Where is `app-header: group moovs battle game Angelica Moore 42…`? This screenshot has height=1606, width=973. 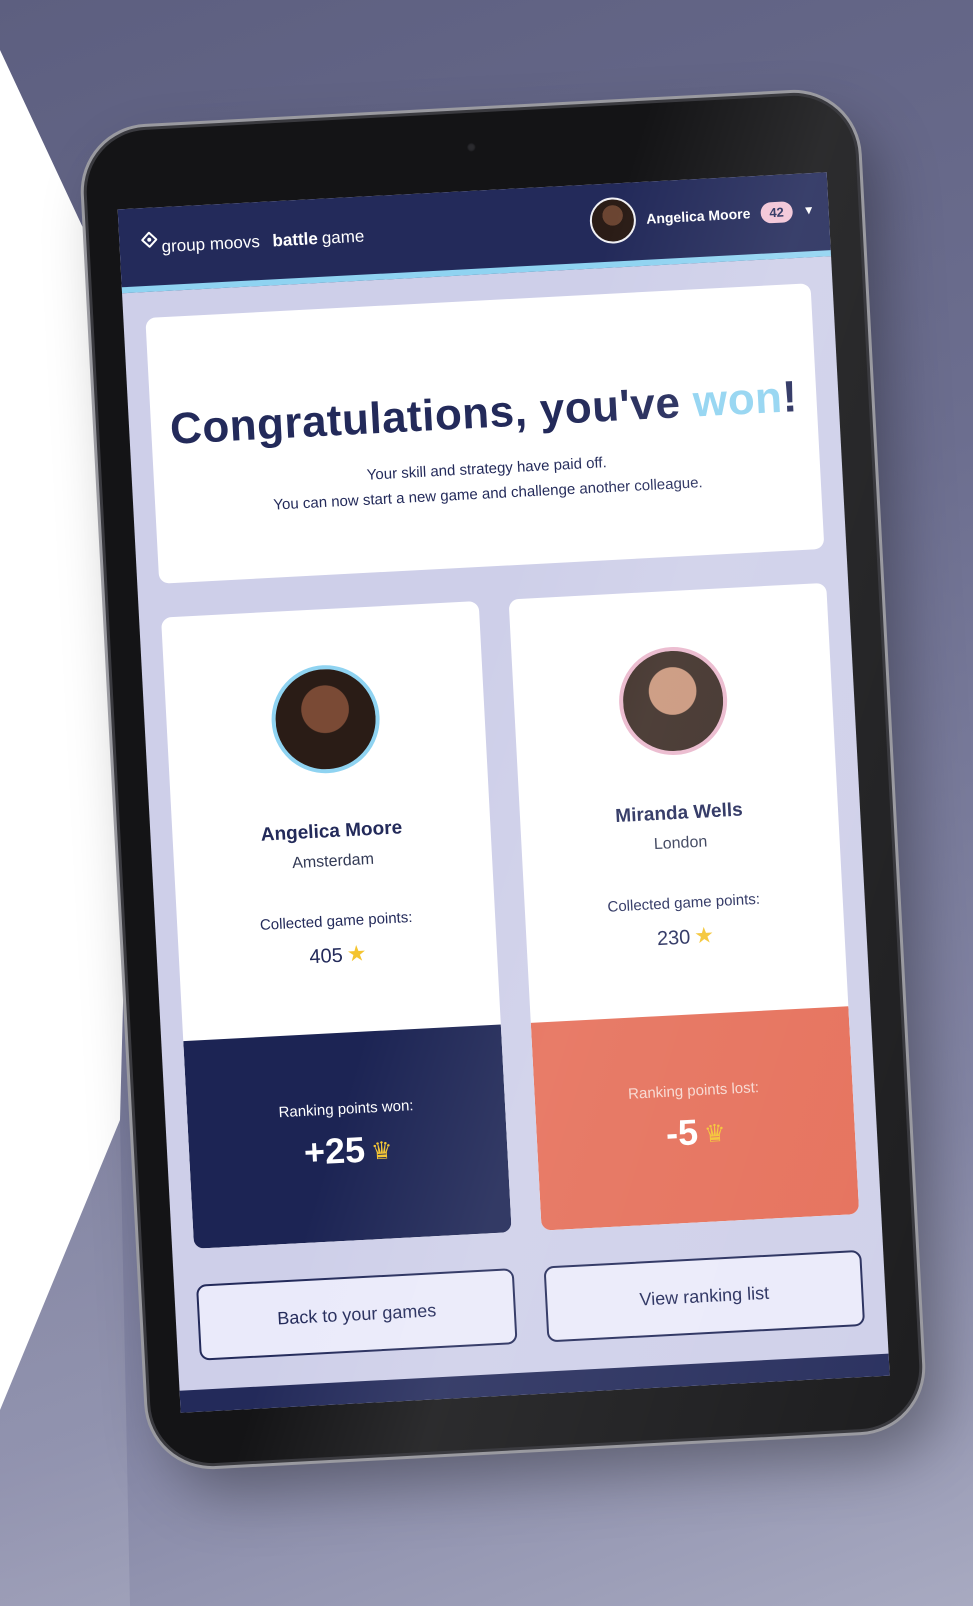
app-header: group moovs battle game Angelica Moore 42… is located at coordinates (474, 233).